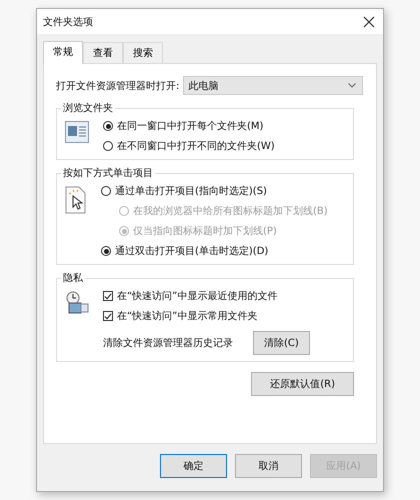 The width and height of the screenshot is (420, 500). What do you see at coordinates (230, 211) in the screenshot?
I see `option-label: 在我的浏览器中给所有图标标题加下划线(B)` at bounding box center [230, 211].